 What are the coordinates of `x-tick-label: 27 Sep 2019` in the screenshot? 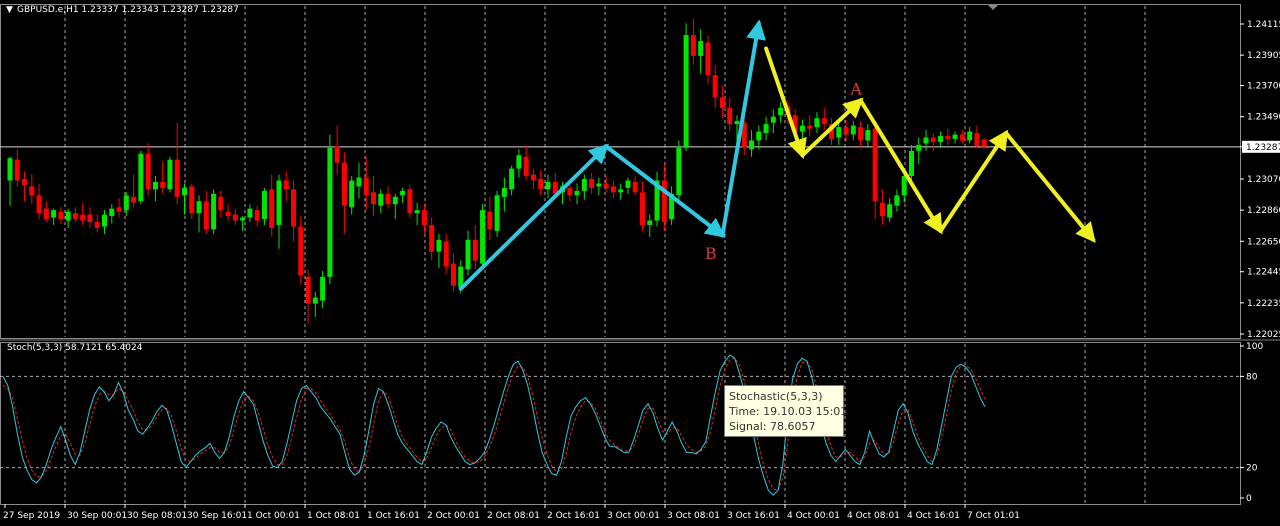 It's located at (31, 516).